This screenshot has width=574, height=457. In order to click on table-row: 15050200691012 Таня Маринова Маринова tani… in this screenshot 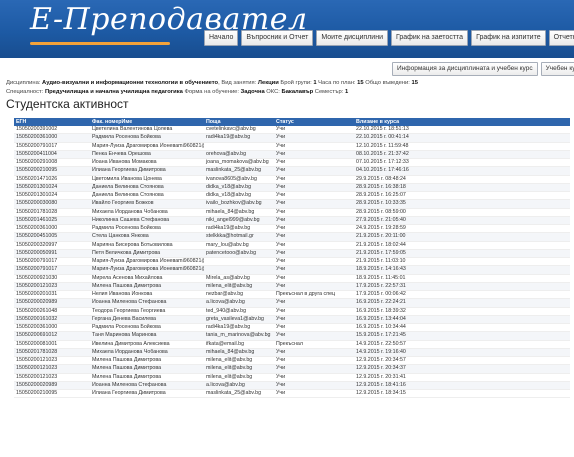, I will do `click(292, 336)`.